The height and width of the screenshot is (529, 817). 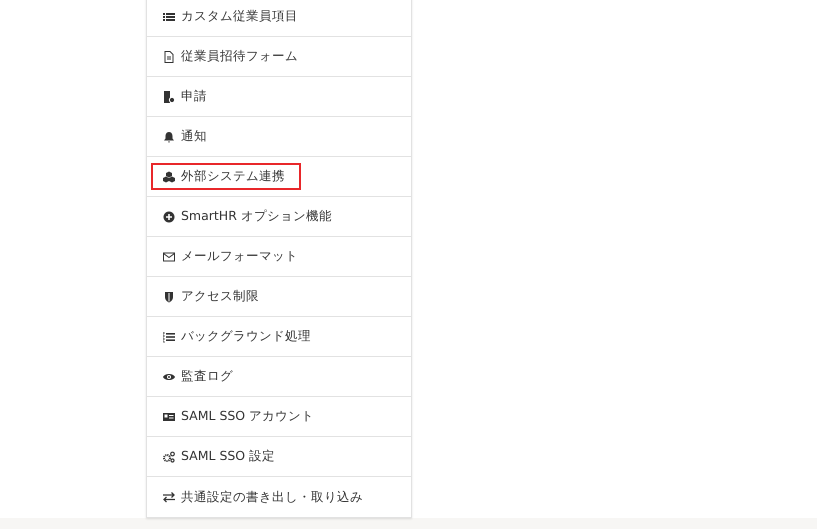 I want to click on envelope-icon, so click(x=169, y=256).